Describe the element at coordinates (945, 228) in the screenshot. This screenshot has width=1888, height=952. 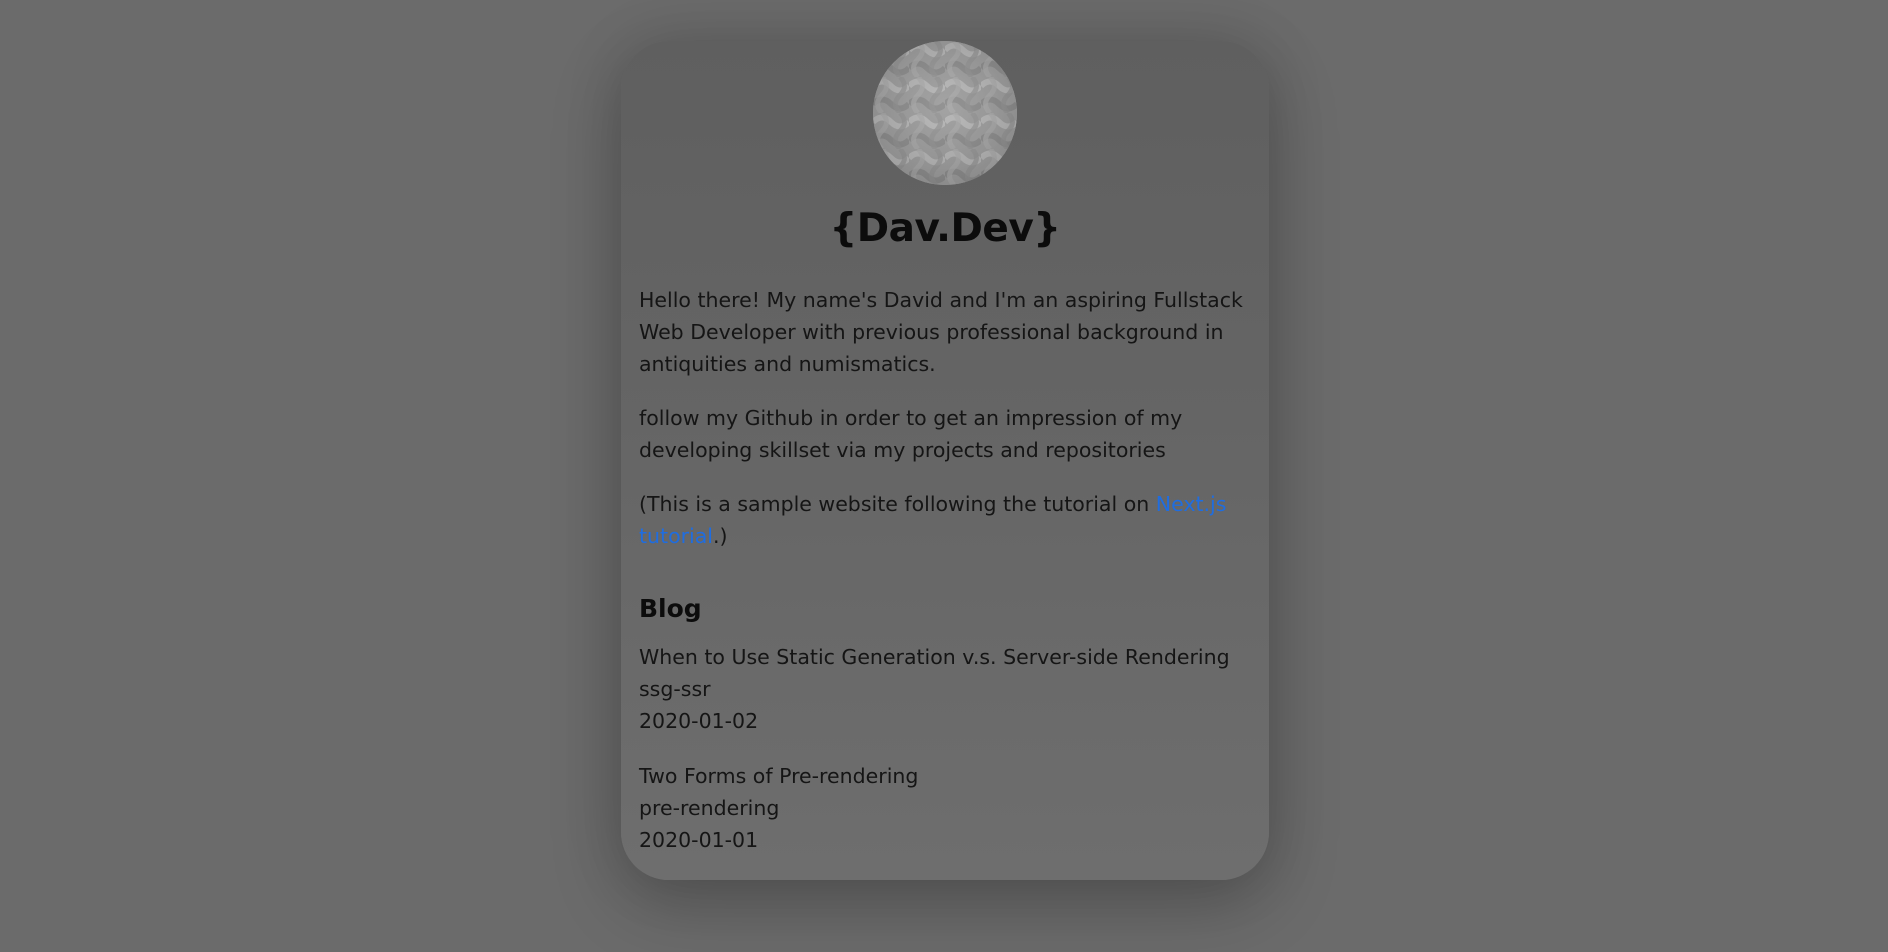
I see `site-title: {Dav.Dev}` at that location.